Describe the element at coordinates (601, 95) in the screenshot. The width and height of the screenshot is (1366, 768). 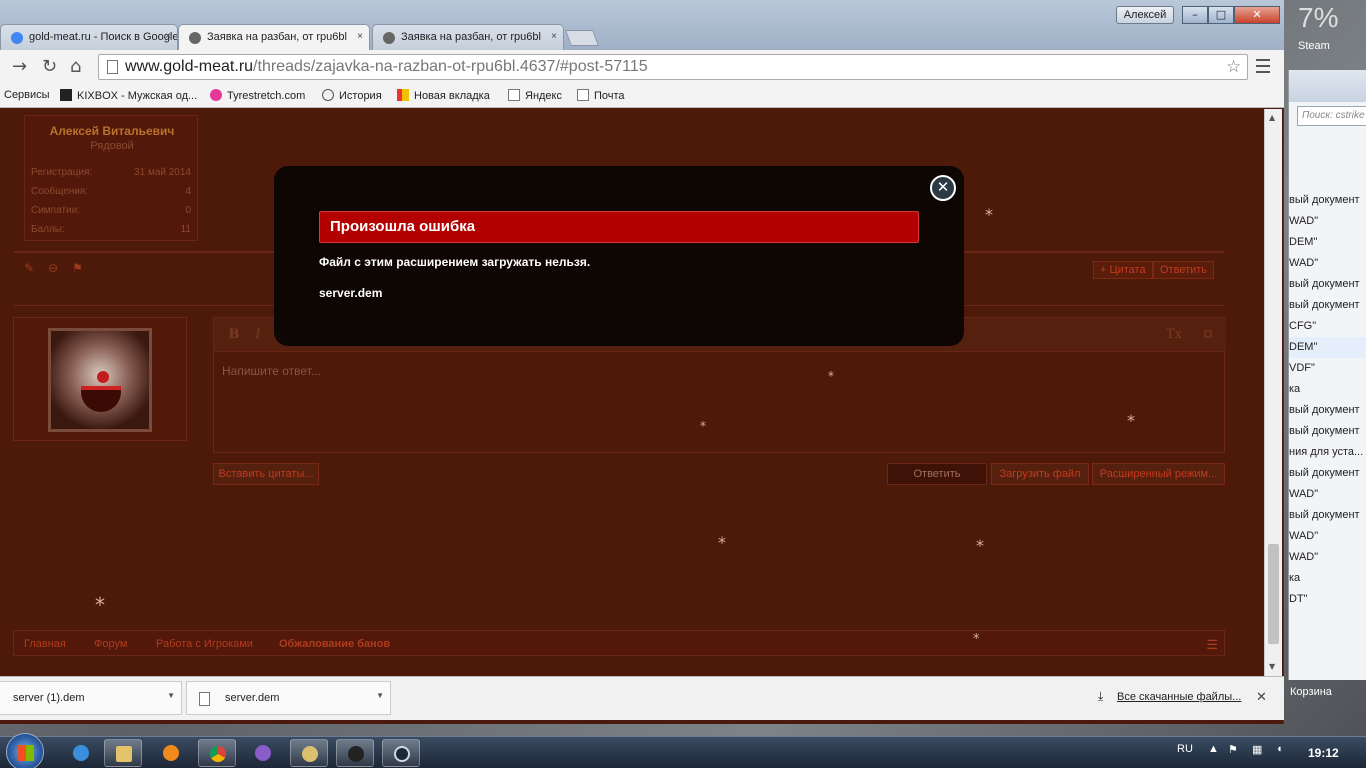
I see `bookmark-mail: Почта` at that location.